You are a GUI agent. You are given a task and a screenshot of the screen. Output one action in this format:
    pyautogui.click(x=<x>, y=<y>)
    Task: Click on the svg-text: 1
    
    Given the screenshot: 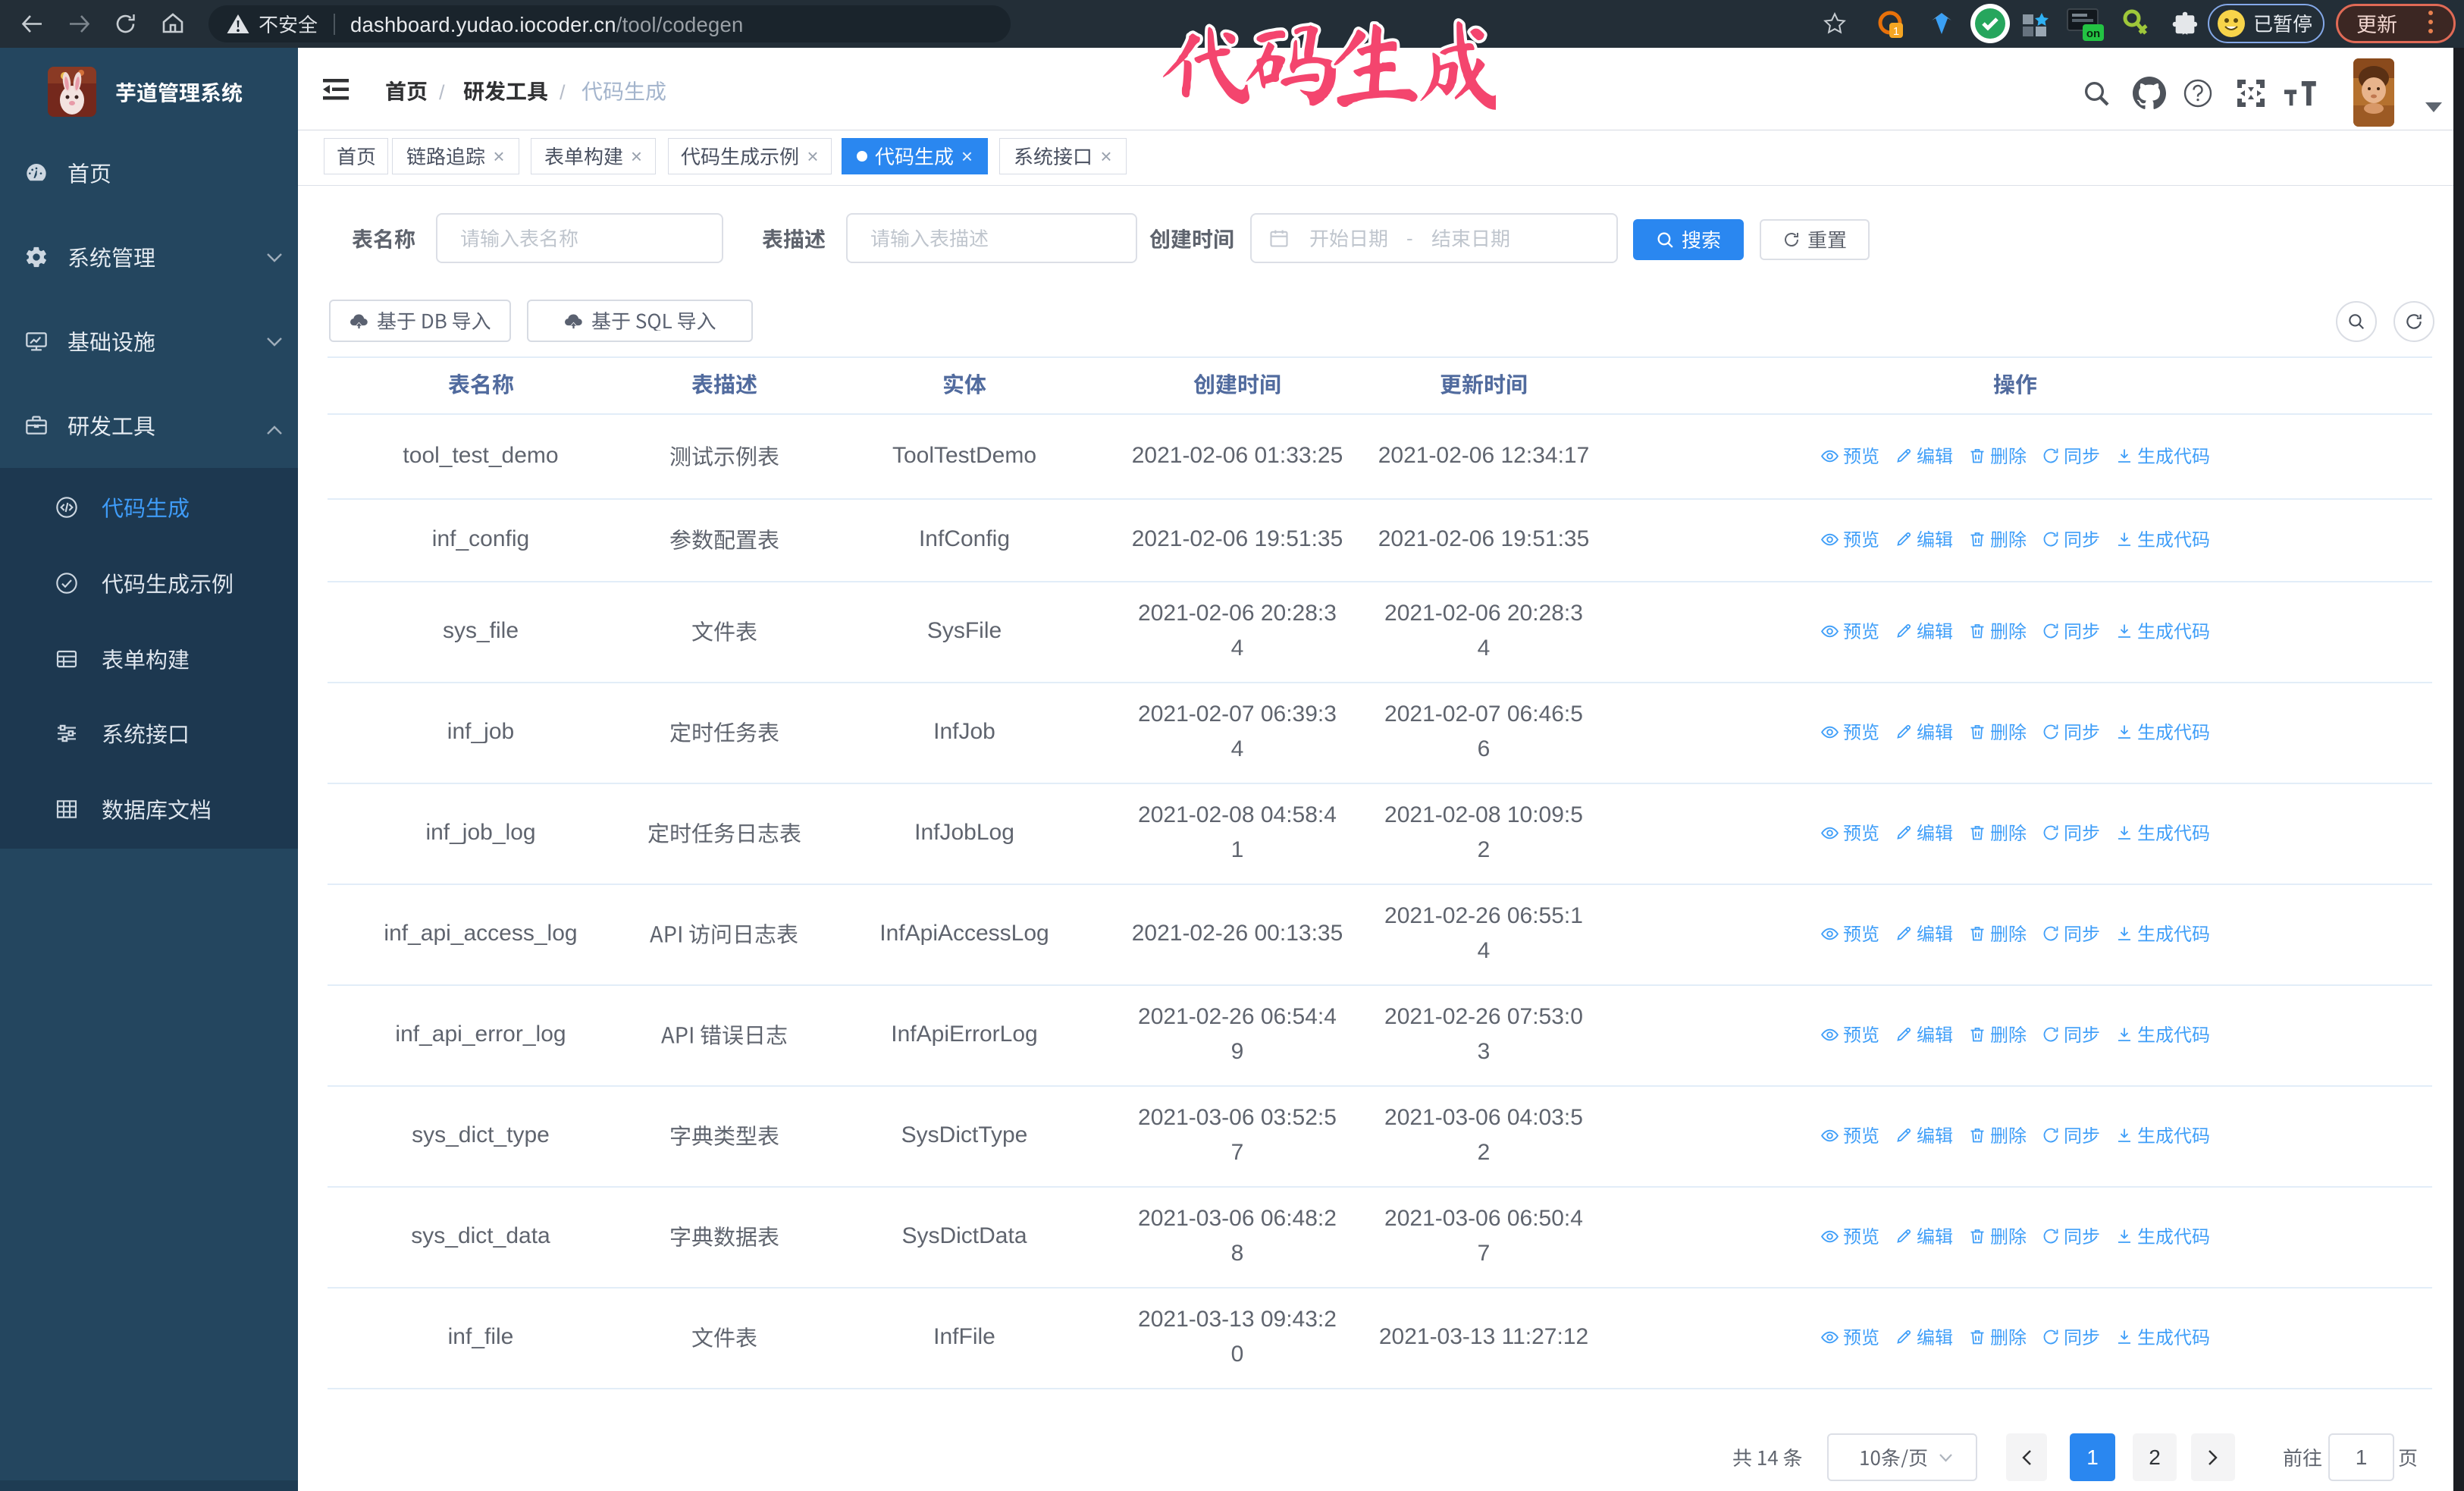 What is the action you would take?
    pyautogui.click(x=1896, y=31)
    